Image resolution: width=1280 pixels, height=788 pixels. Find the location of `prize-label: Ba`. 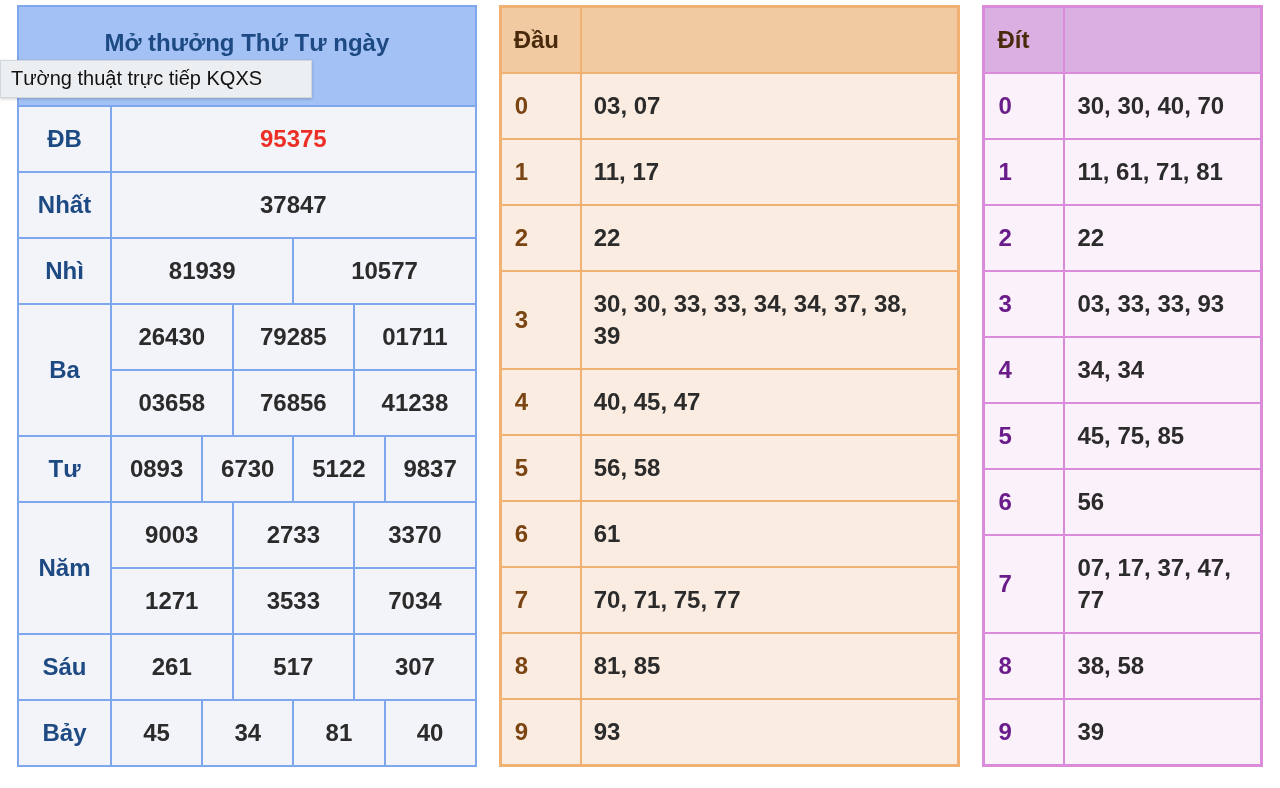

prize-label: Ba is located at coordinates (64, 370).